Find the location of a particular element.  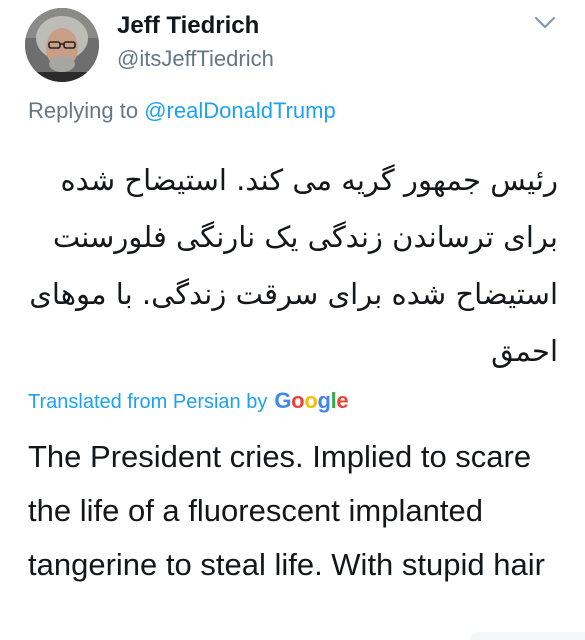

author-avatar is located at coordinates (62, 45).